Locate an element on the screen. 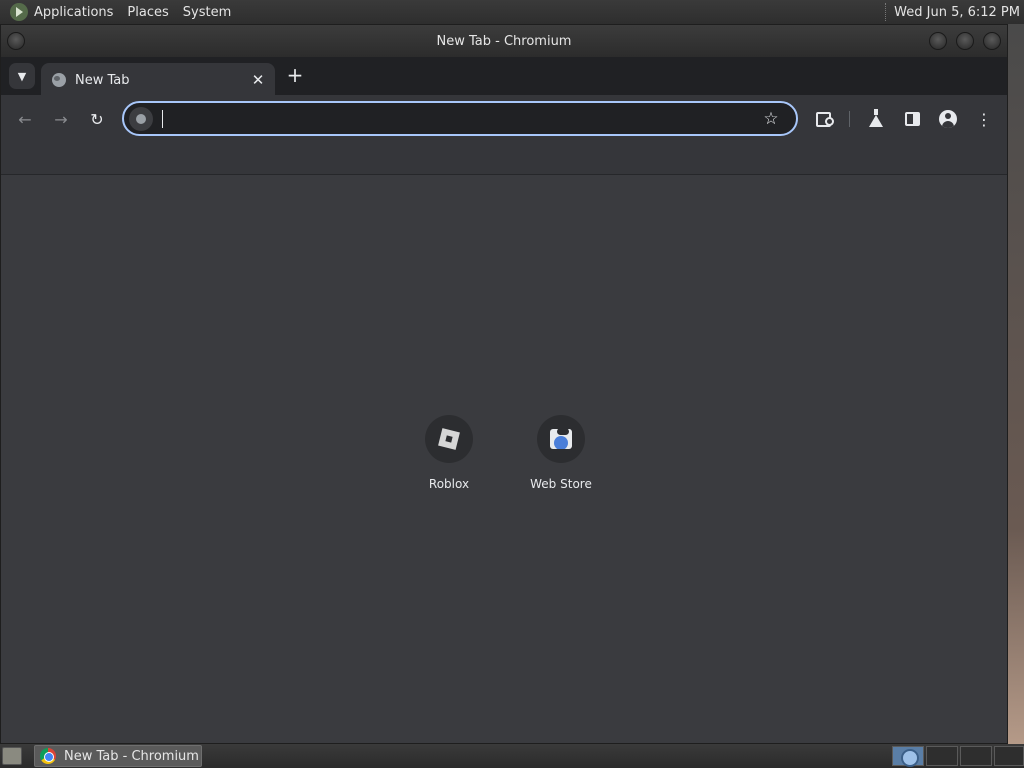  side-panel-button is located at coordinates (912, 119).